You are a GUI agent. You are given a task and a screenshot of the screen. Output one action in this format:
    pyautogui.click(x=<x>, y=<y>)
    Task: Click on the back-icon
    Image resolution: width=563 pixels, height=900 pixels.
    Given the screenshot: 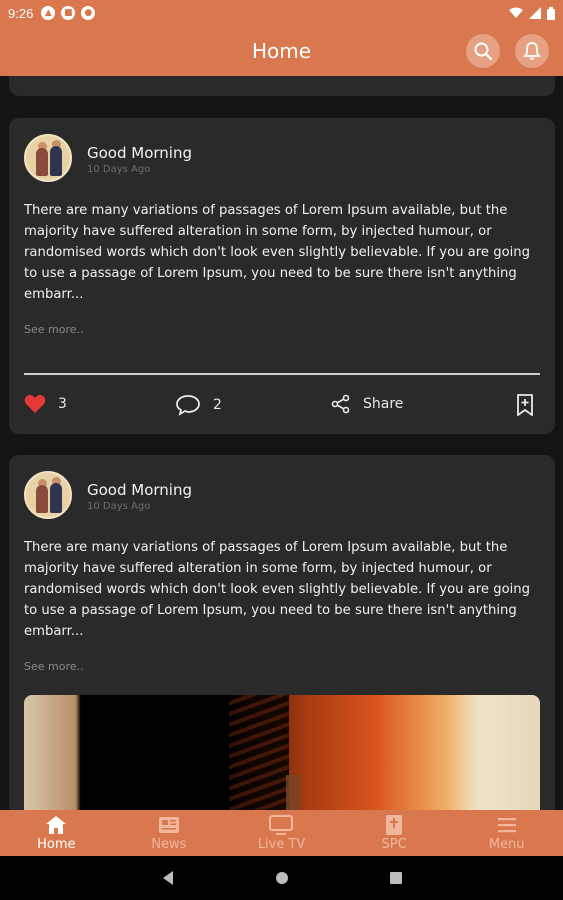 What is the action you would take?
    pyautogui.click(x=168, y=878)
    